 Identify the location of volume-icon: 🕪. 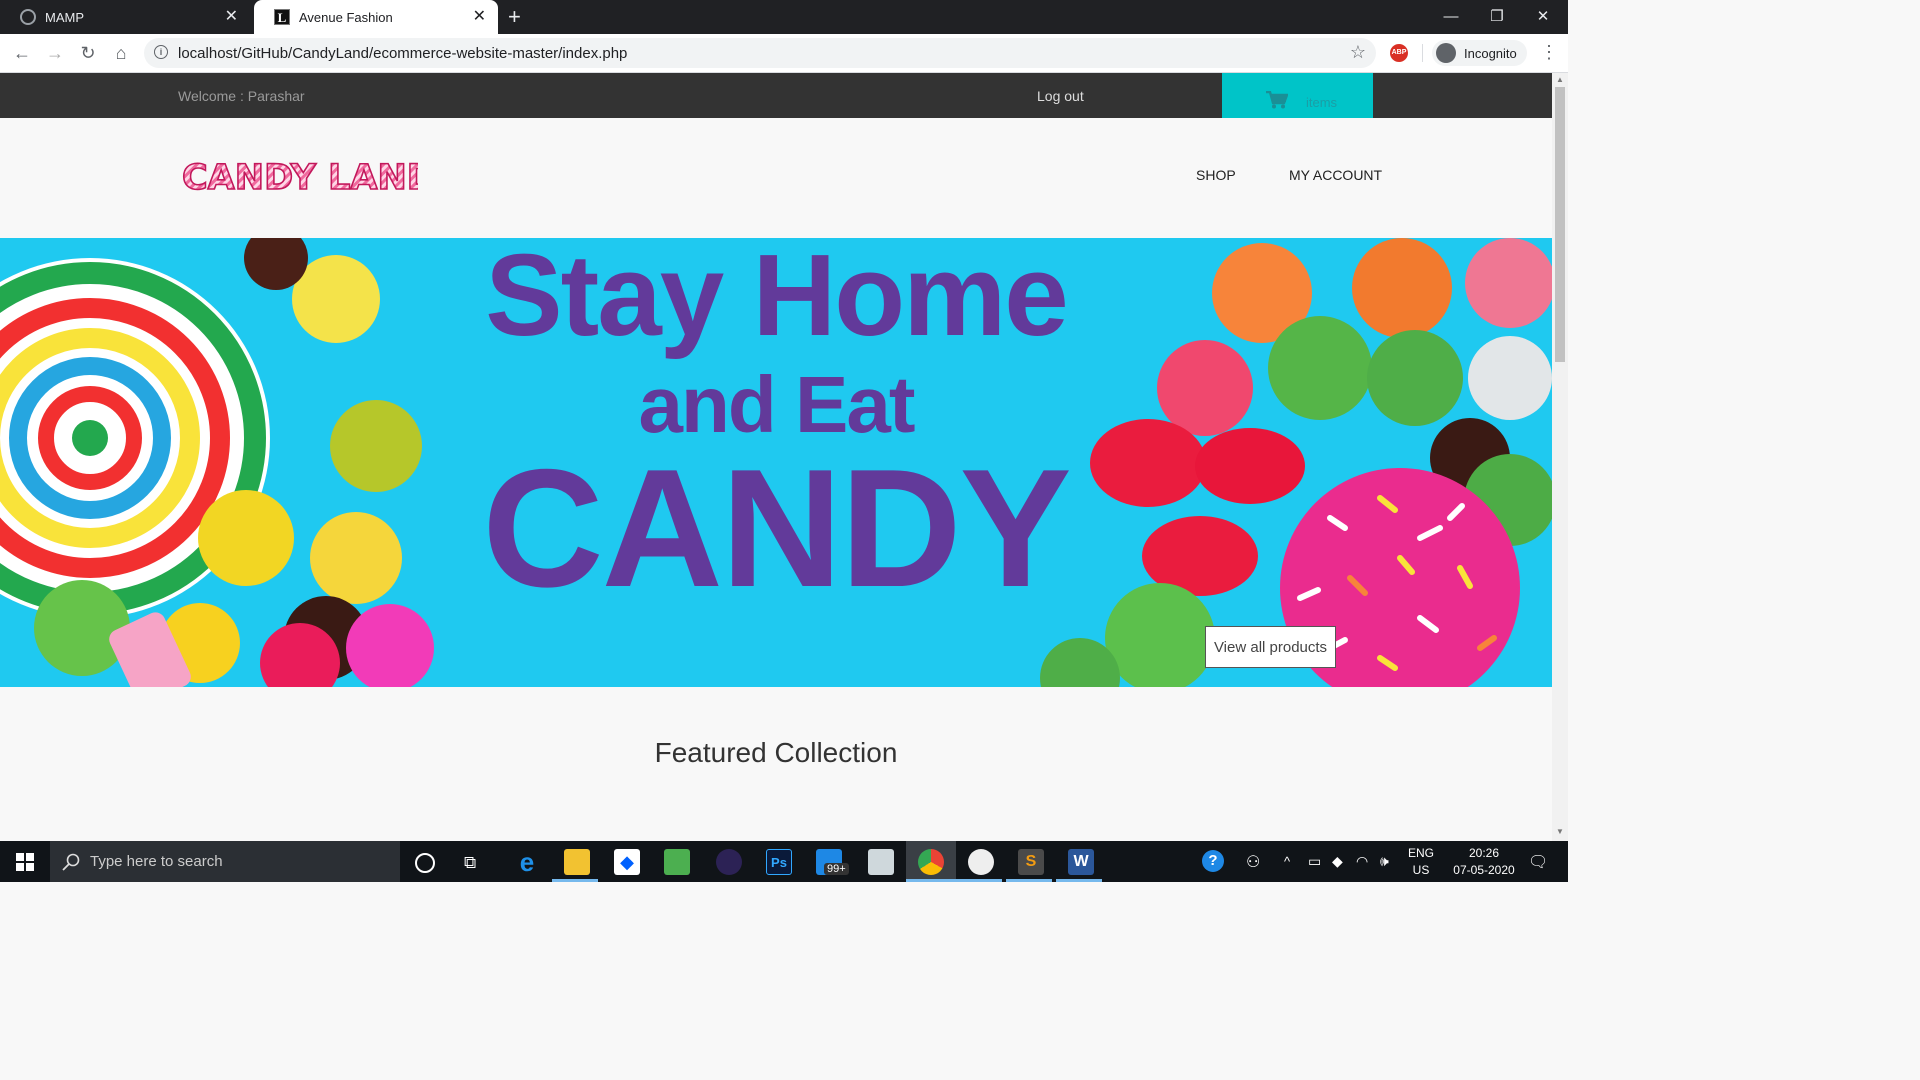
(1384, 861).